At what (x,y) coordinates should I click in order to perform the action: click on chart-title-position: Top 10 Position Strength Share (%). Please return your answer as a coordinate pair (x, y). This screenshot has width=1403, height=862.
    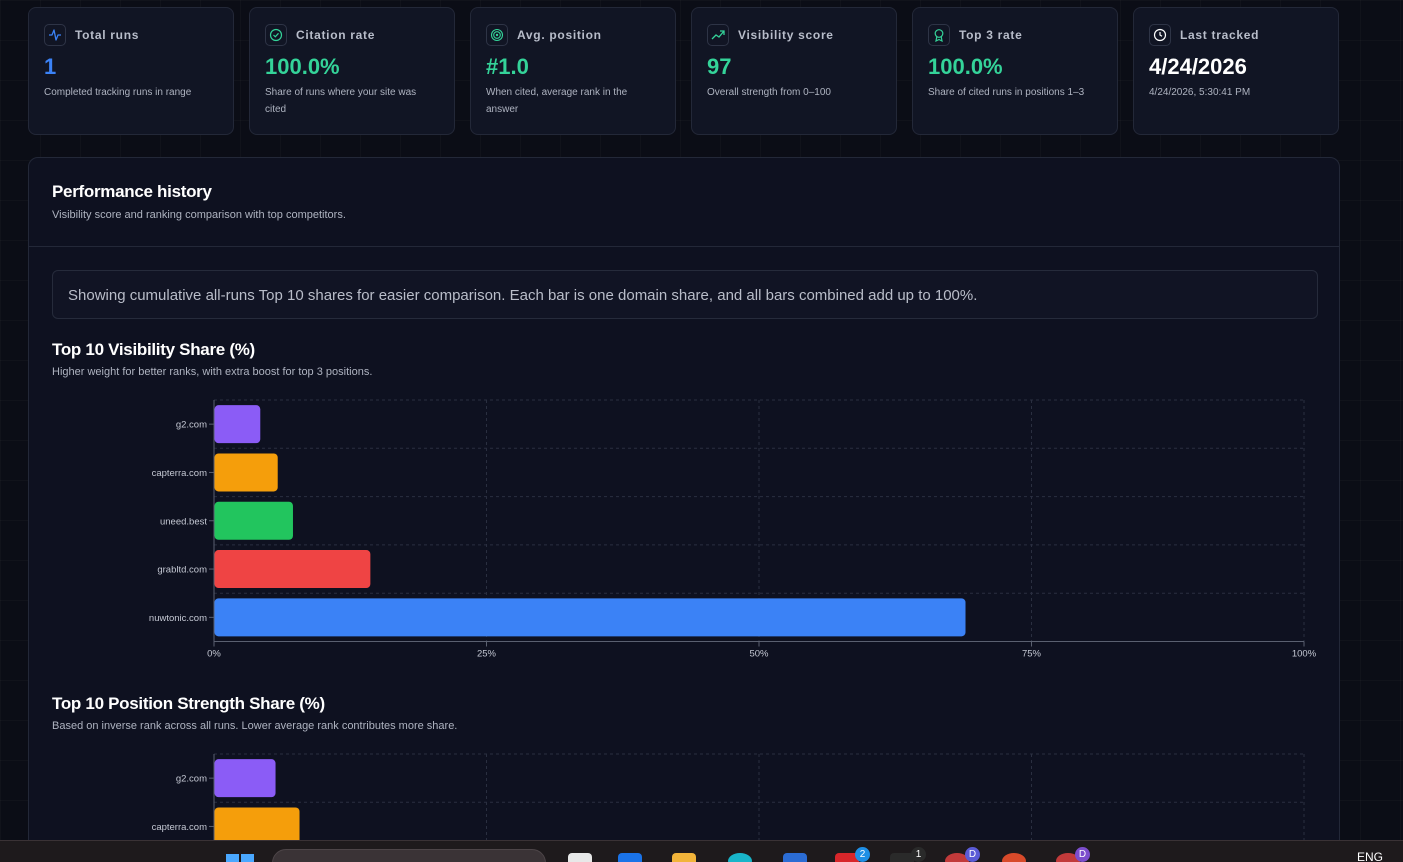
    Looking at the image, I should click on (188, 703).